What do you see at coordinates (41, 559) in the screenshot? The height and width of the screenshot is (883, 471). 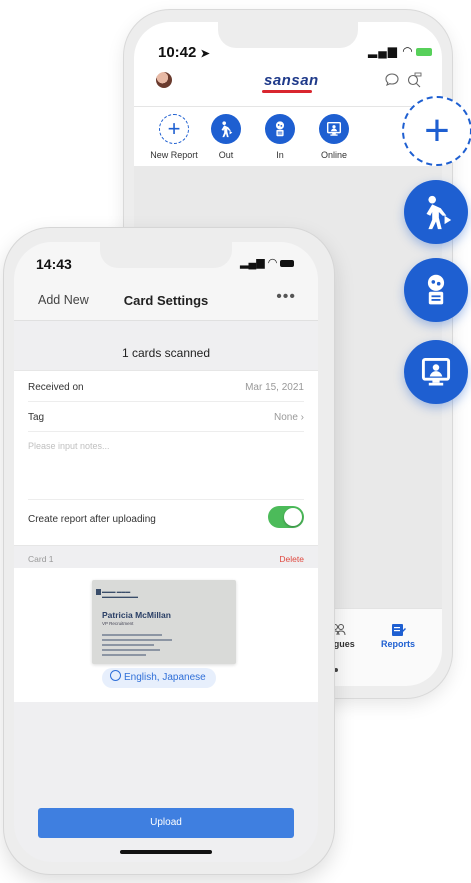 I see `card-label: Card 1` at bounding box center [41, 559].